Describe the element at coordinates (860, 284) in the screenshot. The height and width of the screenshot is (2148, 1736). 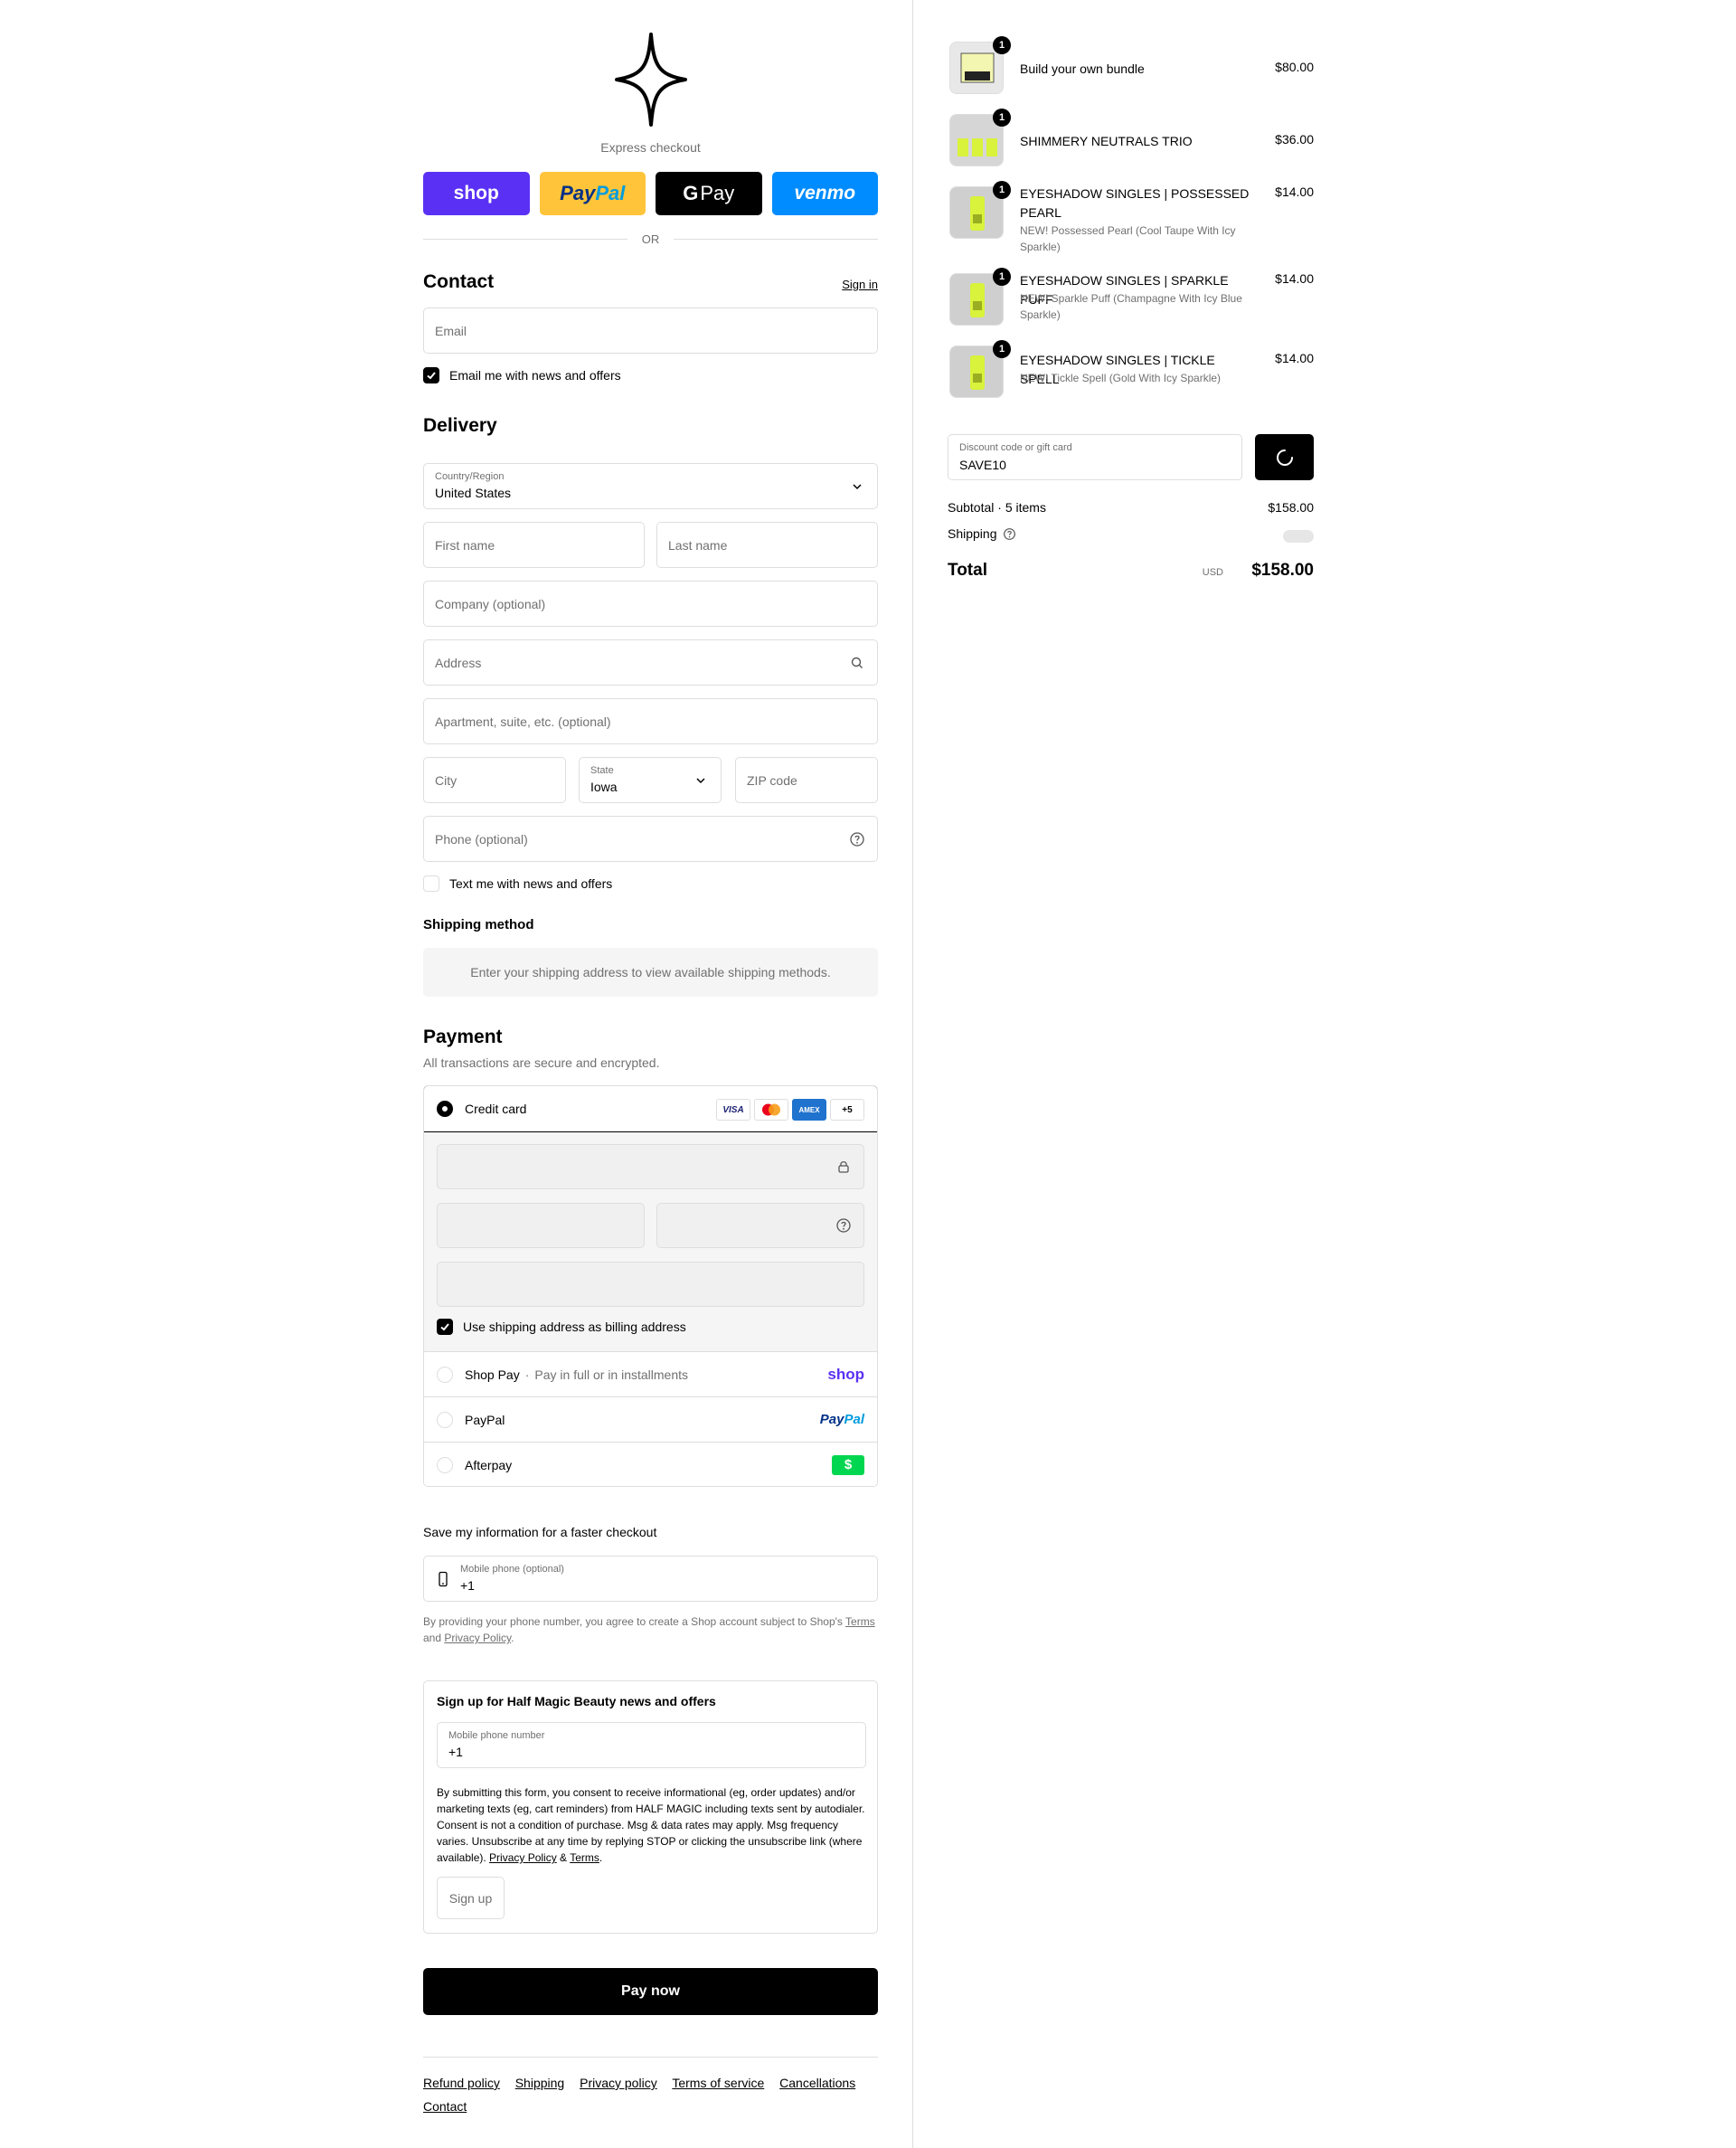
I see `sign-in-link: Sign in` at that location.